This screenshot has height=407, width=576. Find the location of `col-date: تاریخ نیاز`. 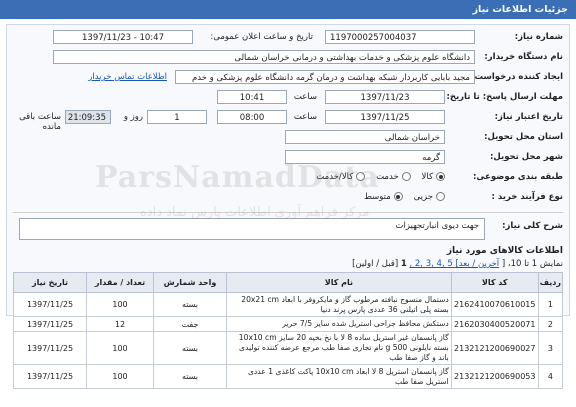

col-date: تاریخ نیاز is located at coordinates (50, 282).